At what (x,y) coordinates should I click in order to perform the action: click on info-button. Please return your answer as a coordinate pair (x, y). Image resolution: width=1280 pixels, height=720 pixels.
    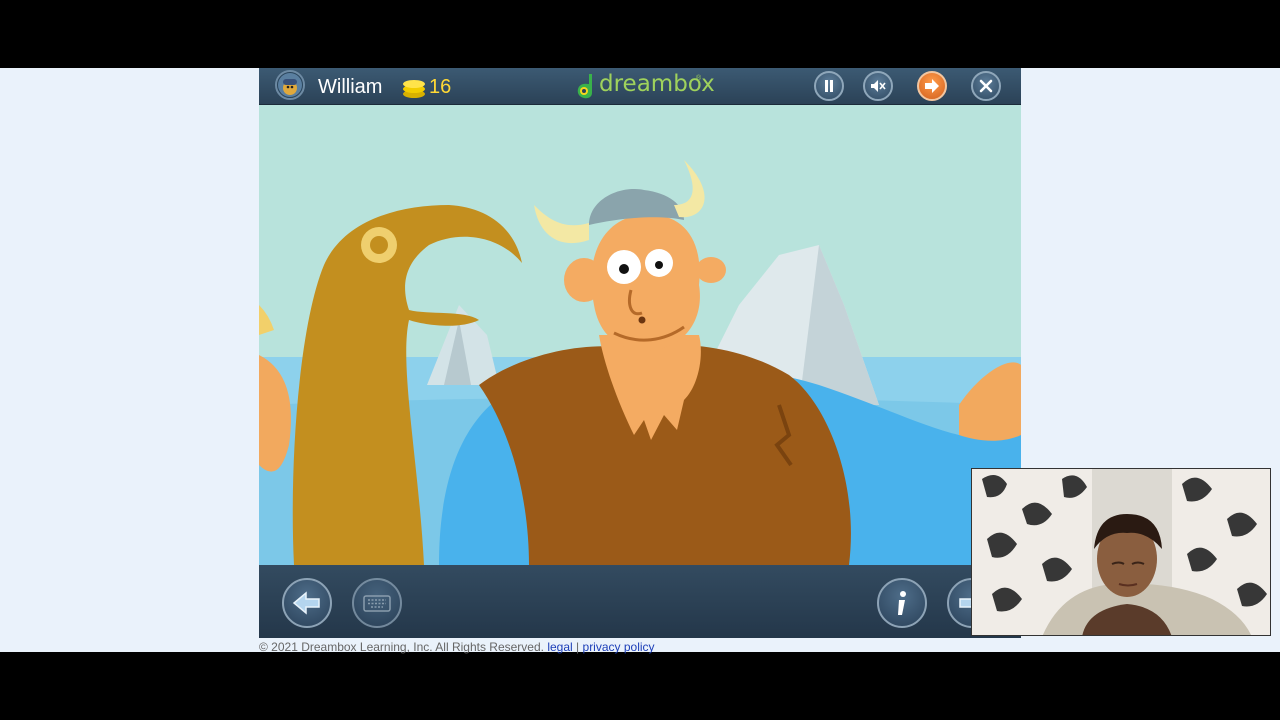
    Looking at the image, I should click on (902, 603).